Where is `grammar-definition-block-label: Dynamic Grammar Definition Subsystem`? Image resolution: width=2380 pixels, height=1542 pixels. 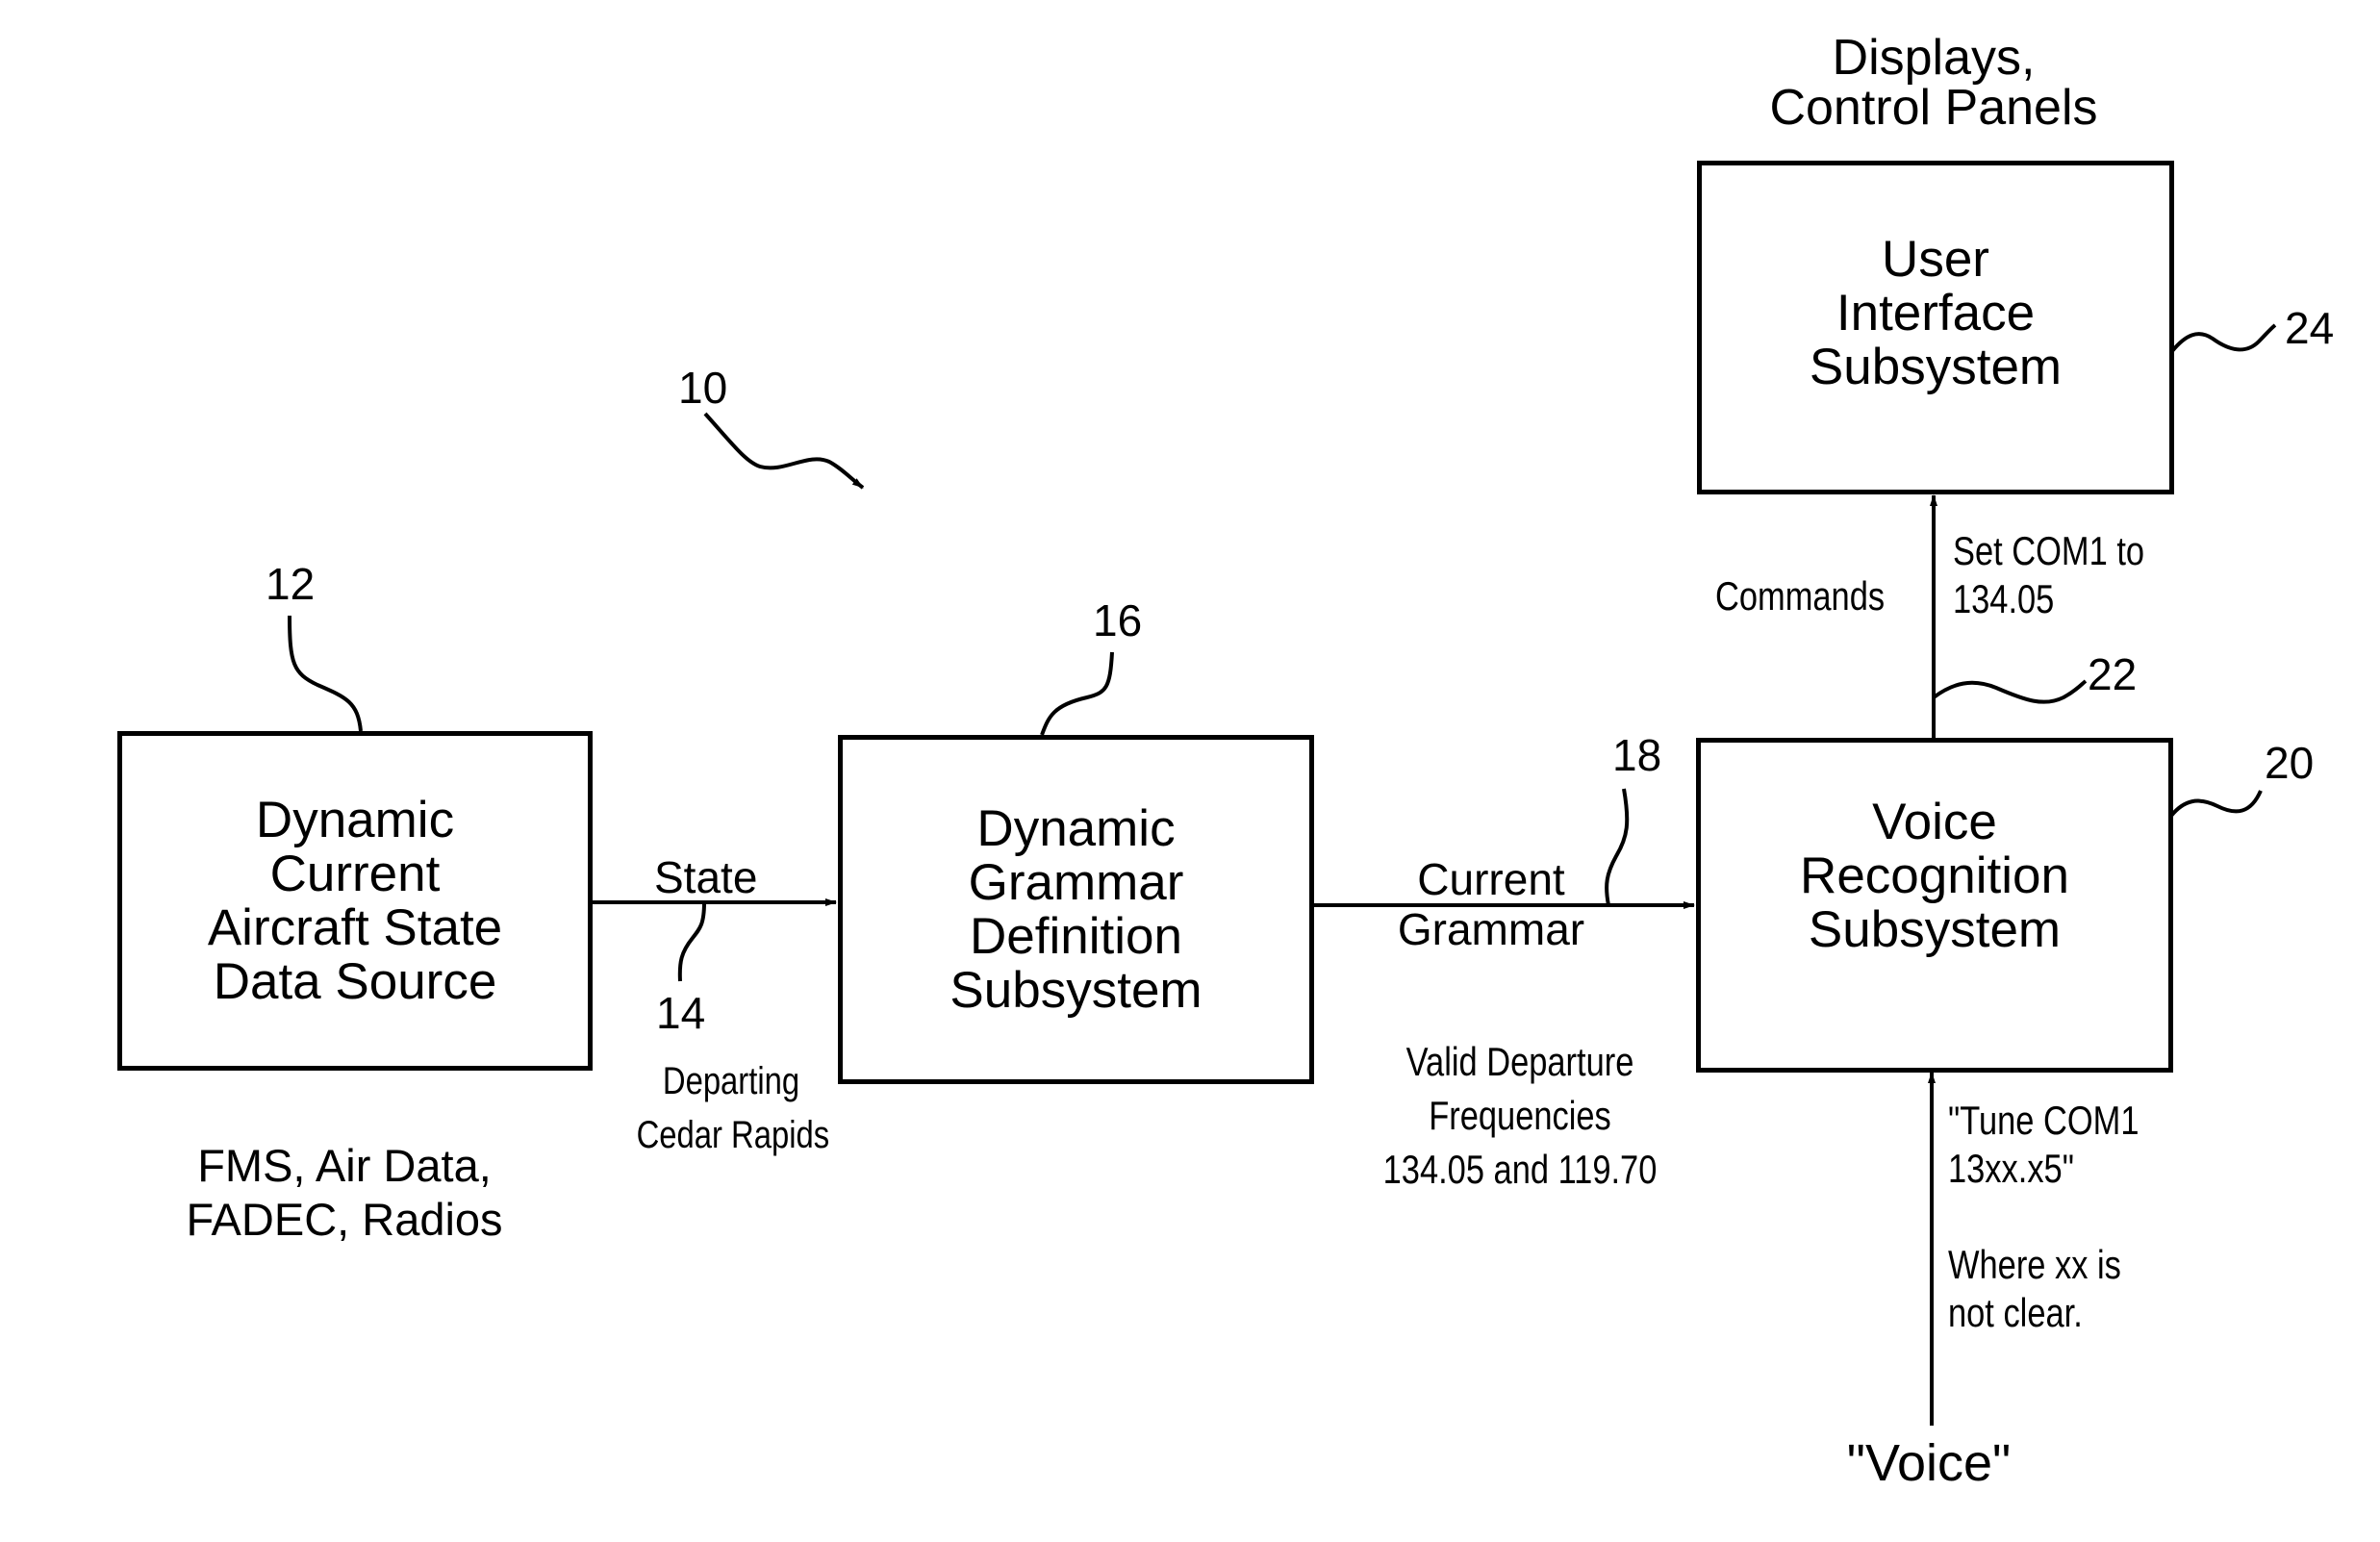 grammar-definition-block-label: Dynamic Grammar Definition Subsystem is located at coordinates (1076, 909).